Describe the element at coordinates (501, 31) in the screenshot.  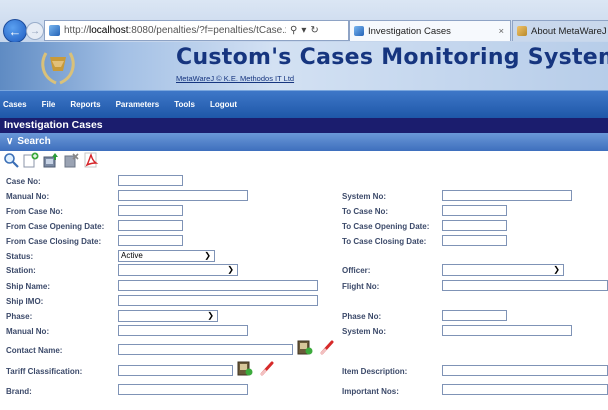
I see `close-icon: ×` at that location.